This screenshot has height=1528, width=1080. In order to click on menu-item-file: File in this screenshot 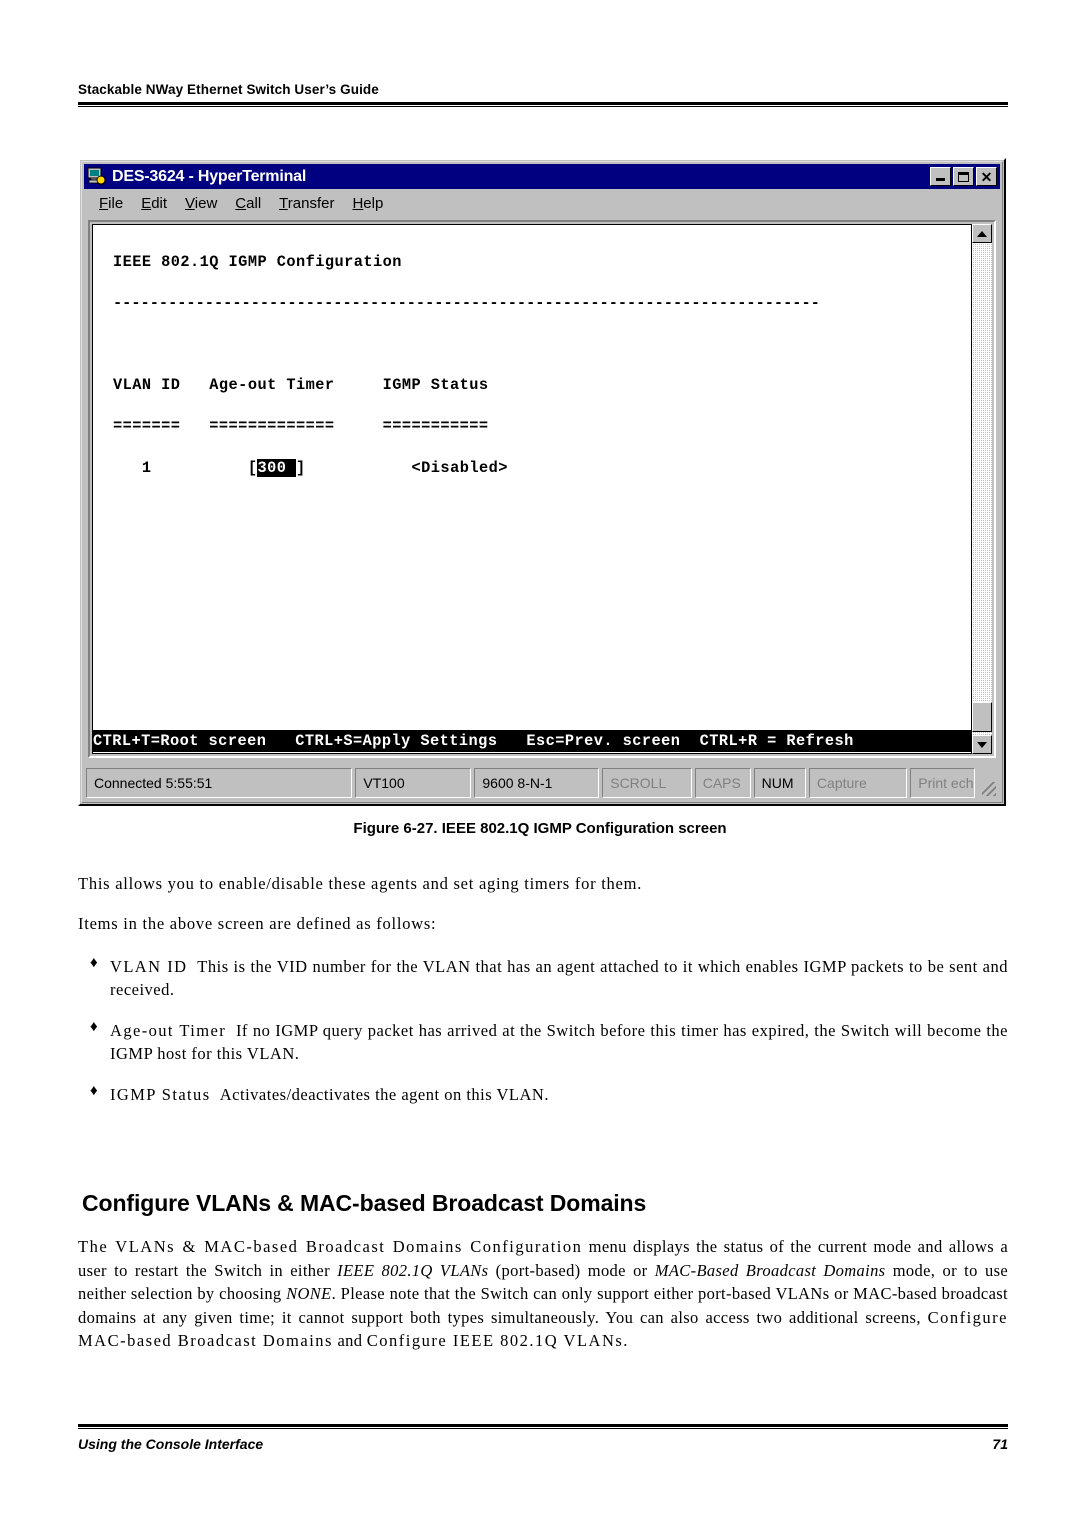, I will do `click(111, 204)`.